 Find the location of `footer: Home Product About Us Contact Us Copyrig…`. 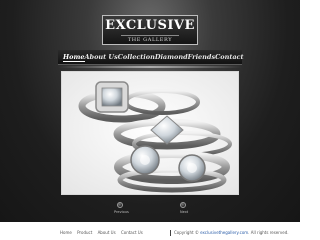

footer: Home Product About Us Contact Us Copyrig… is located at coordinates (150, 233).